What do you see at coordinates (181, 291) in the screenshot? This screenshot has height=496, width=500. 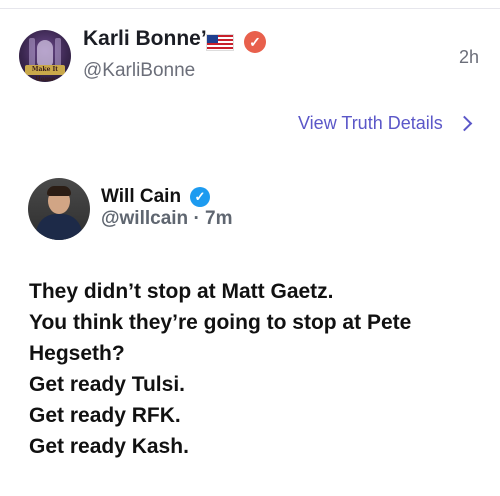 I see `text-line: They didn’t stop at Matt Gaetz.` at bounding box center [181, 291].